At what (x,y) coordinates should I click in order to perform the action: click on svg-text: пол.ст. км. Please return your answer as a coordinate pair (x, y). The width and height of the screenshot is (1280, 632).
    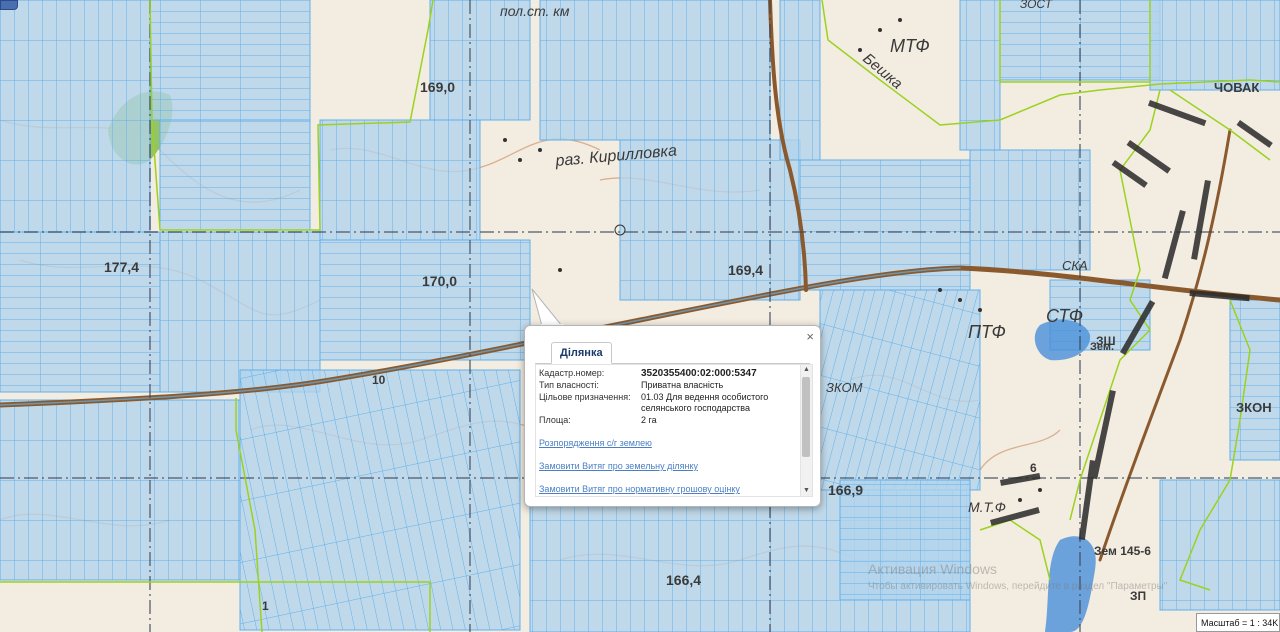
    Looking at the image, I should click on (535, 11).